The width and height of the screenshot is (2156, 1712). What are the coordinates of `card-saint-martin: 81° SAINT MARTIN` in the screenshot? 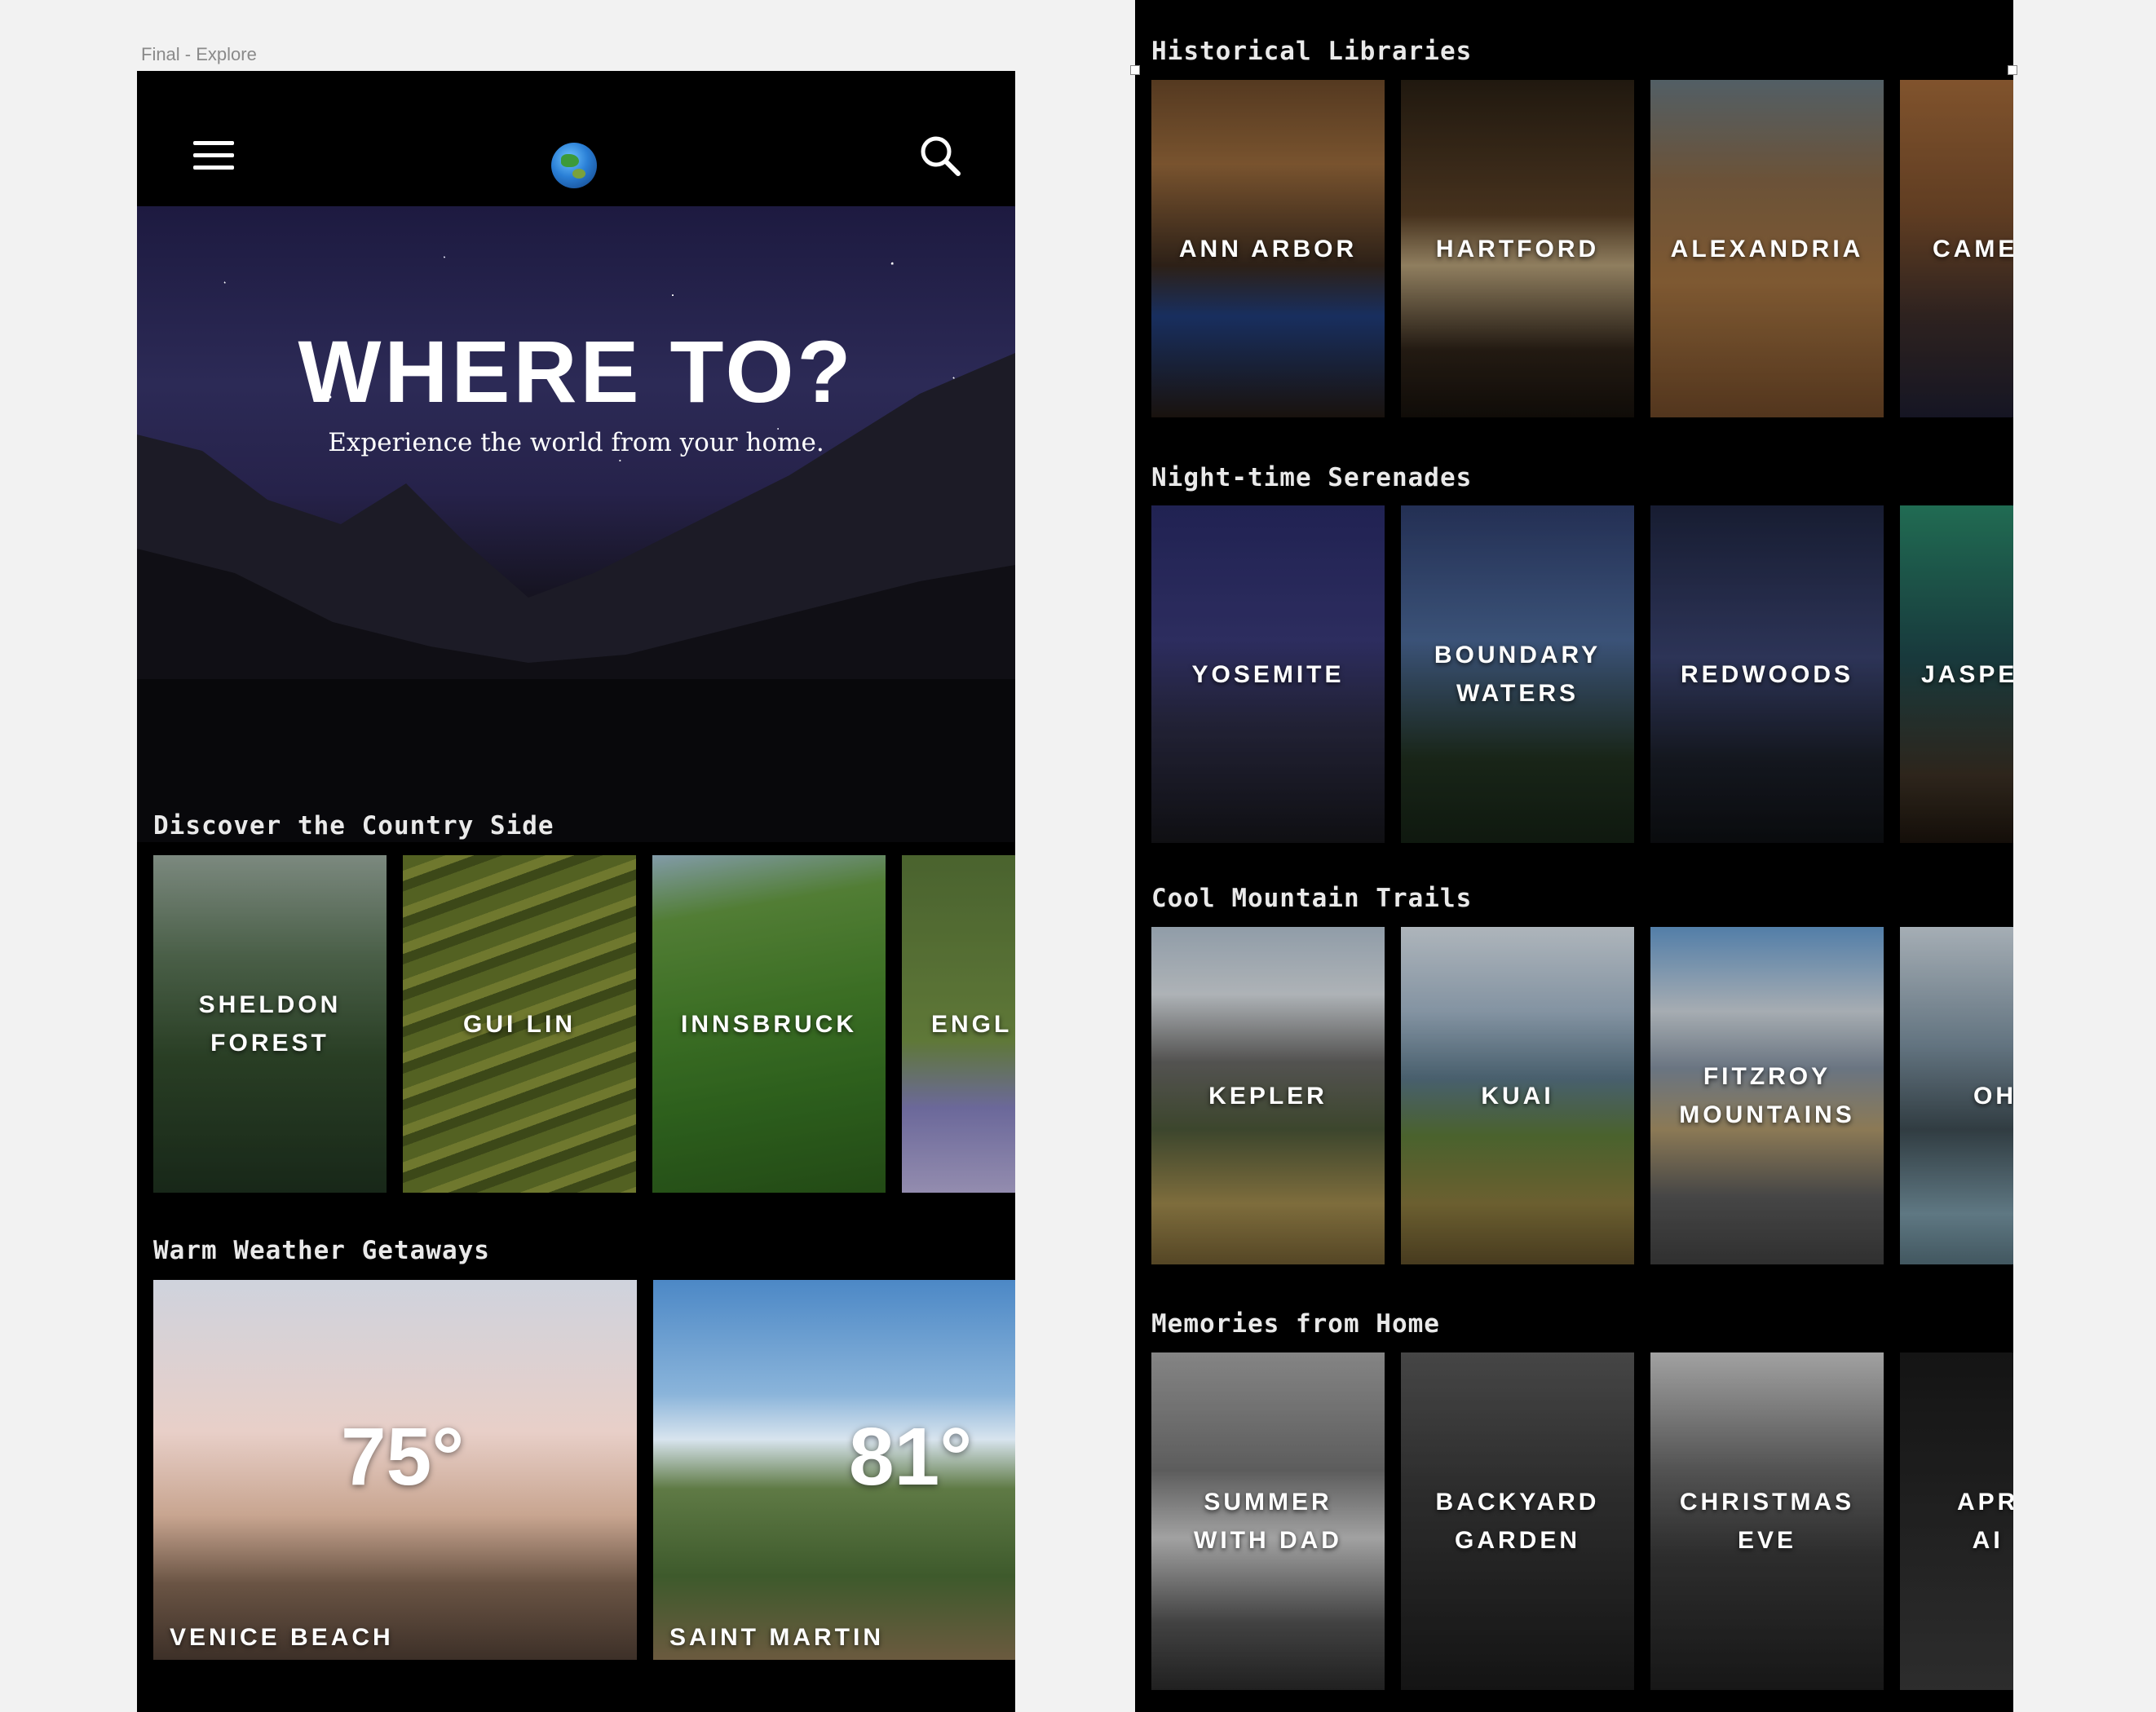 It's located at (834, 1470).